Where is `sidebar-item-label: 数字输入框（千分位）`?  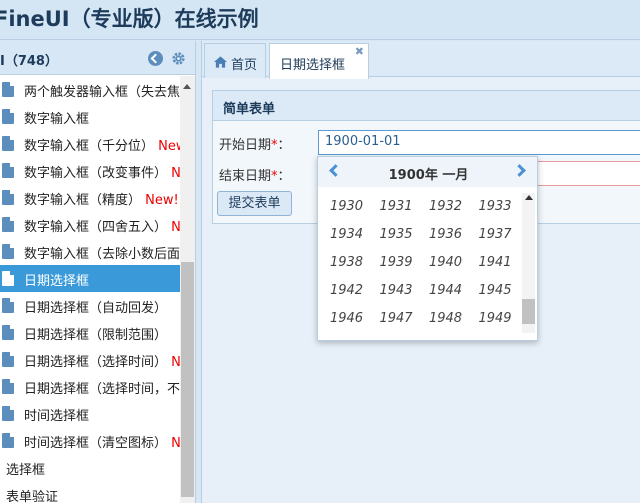 sidebar-item-label: 数字输入框（千分位） is located at coordinates (91, 146).